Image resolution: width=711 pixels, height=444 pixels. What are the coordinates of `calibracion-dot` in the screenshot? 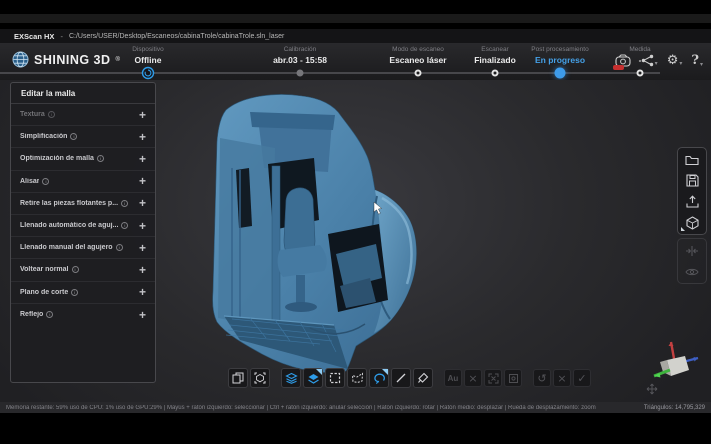 It's located at (300, 73).